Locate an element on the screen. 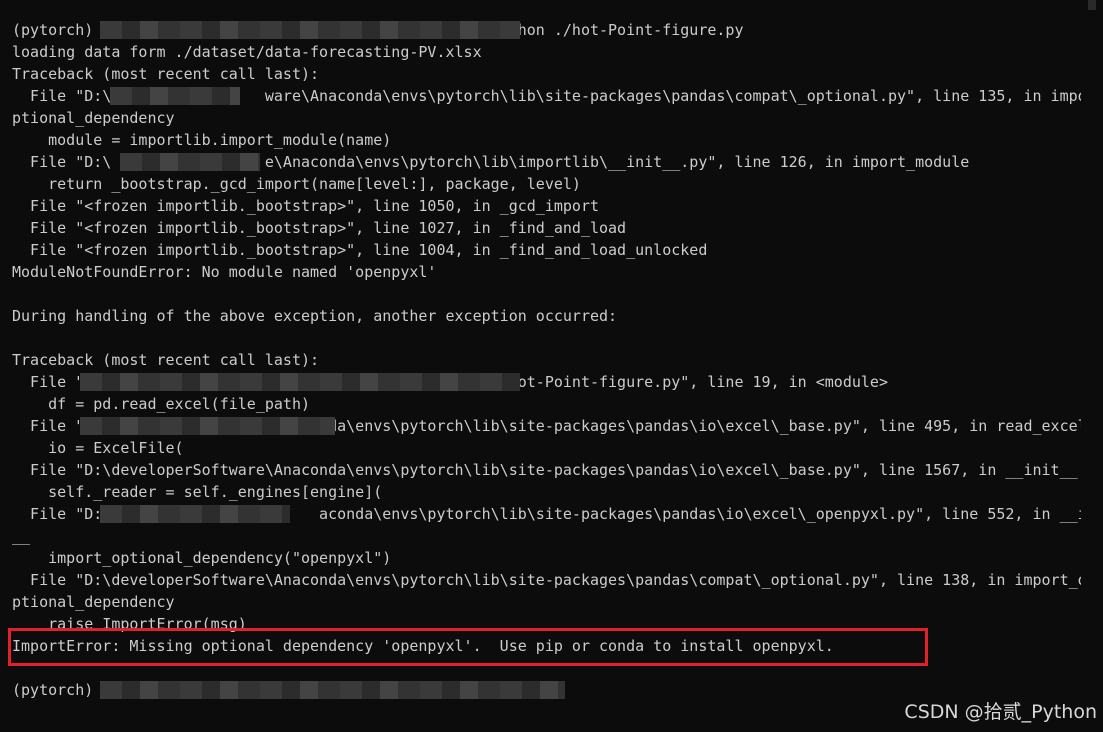  terminal-line: io = ExcelFile( is located at coordinates (98, 448).